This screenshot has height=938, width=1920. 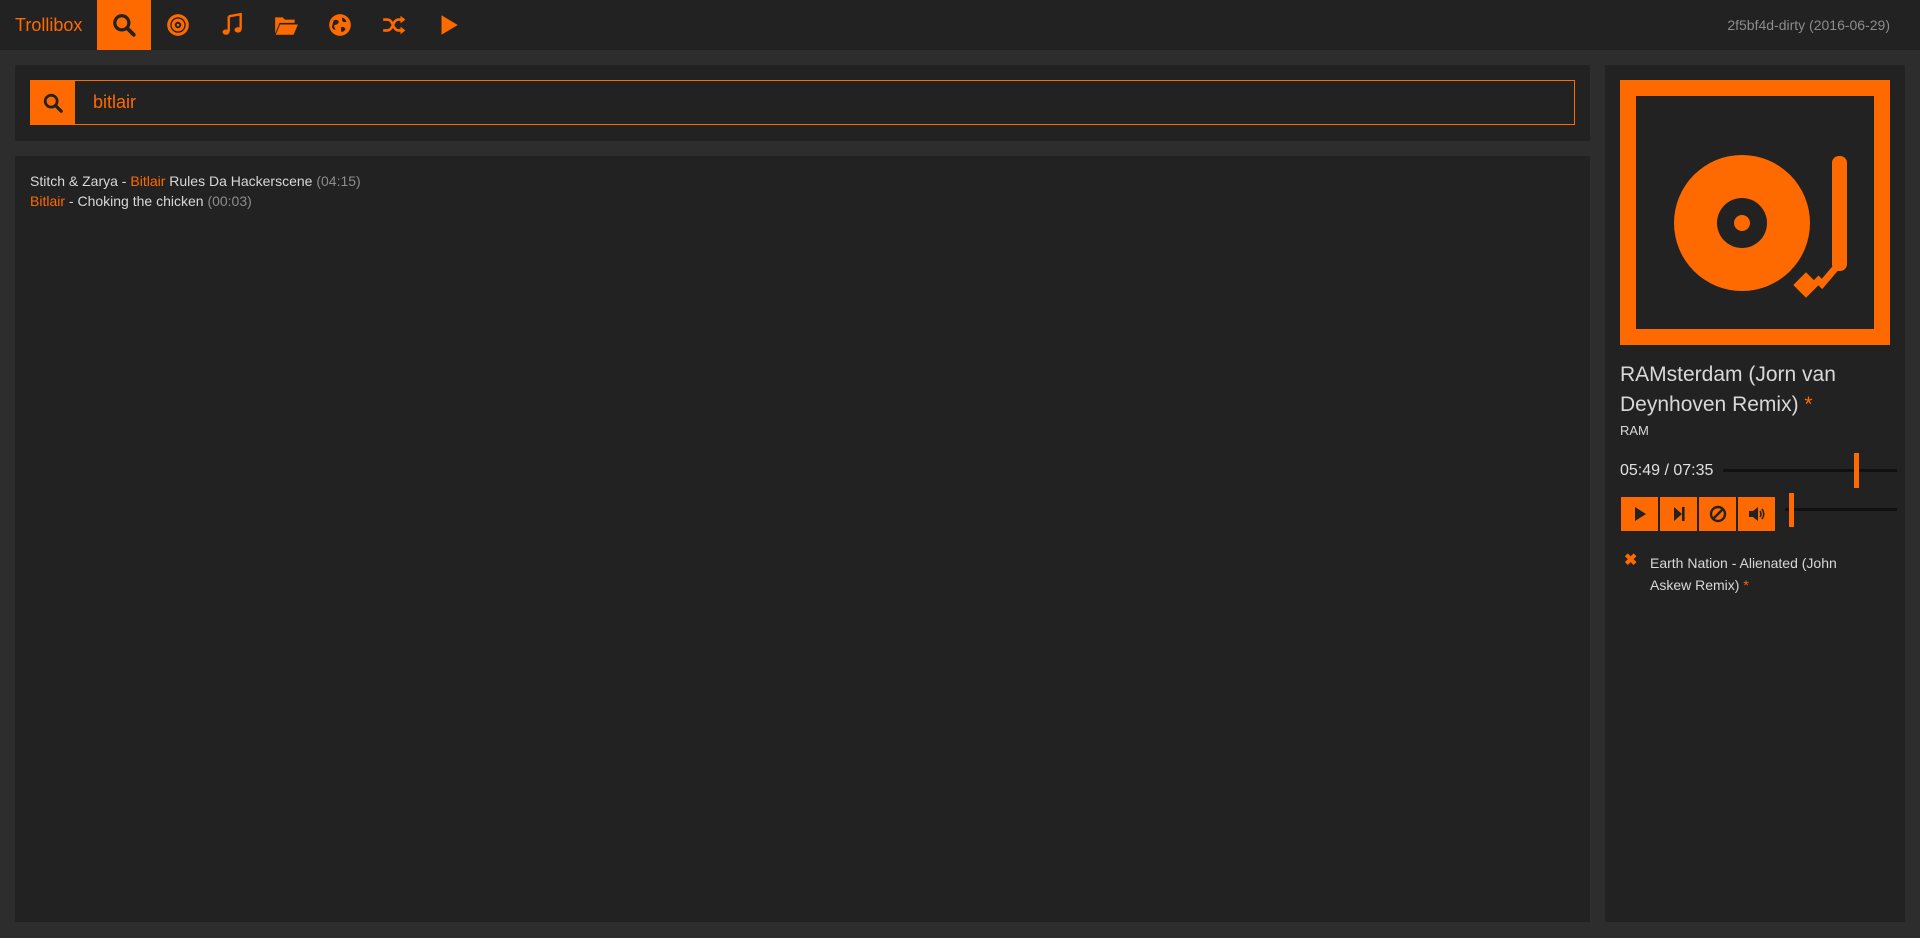 What do you see at coordinates (1667, 470) in the screenshot?
I see `playback-time: 05:49 / 07:35` at bounding box center [1667, 470].